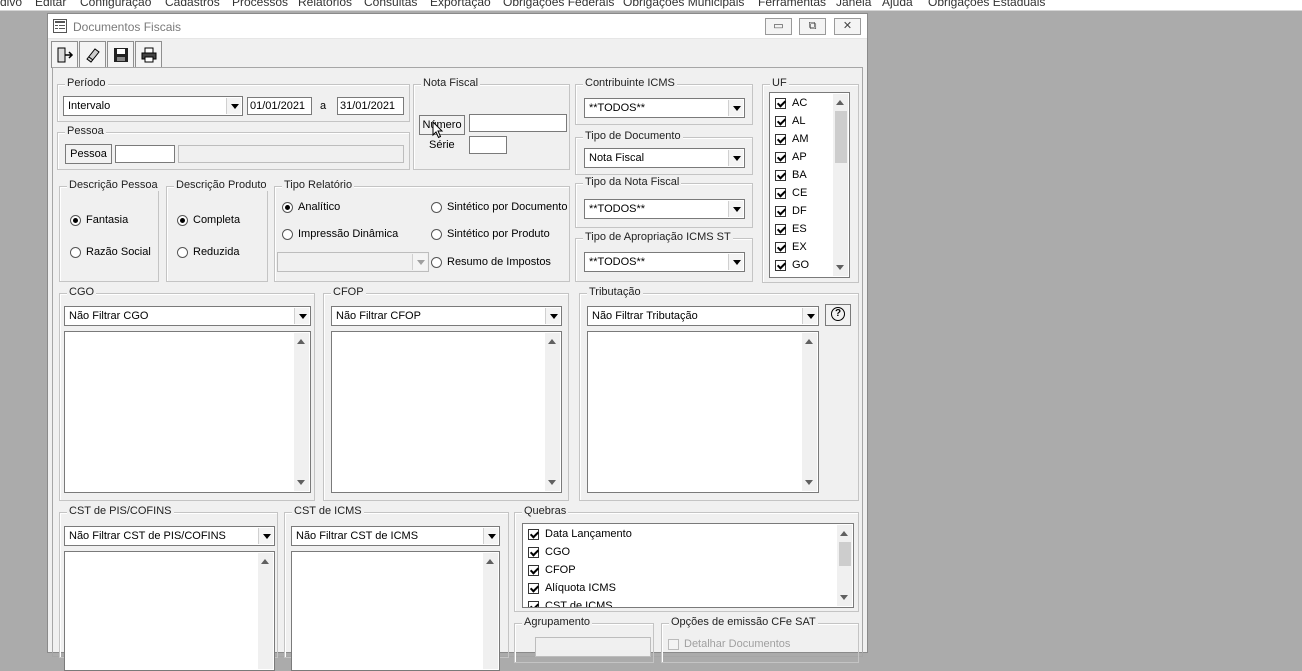 The image size is (1302, 671). Describe the element at coordinates (809, 412) in the screenshot. I see `tributacao-scrollbar` at that location.